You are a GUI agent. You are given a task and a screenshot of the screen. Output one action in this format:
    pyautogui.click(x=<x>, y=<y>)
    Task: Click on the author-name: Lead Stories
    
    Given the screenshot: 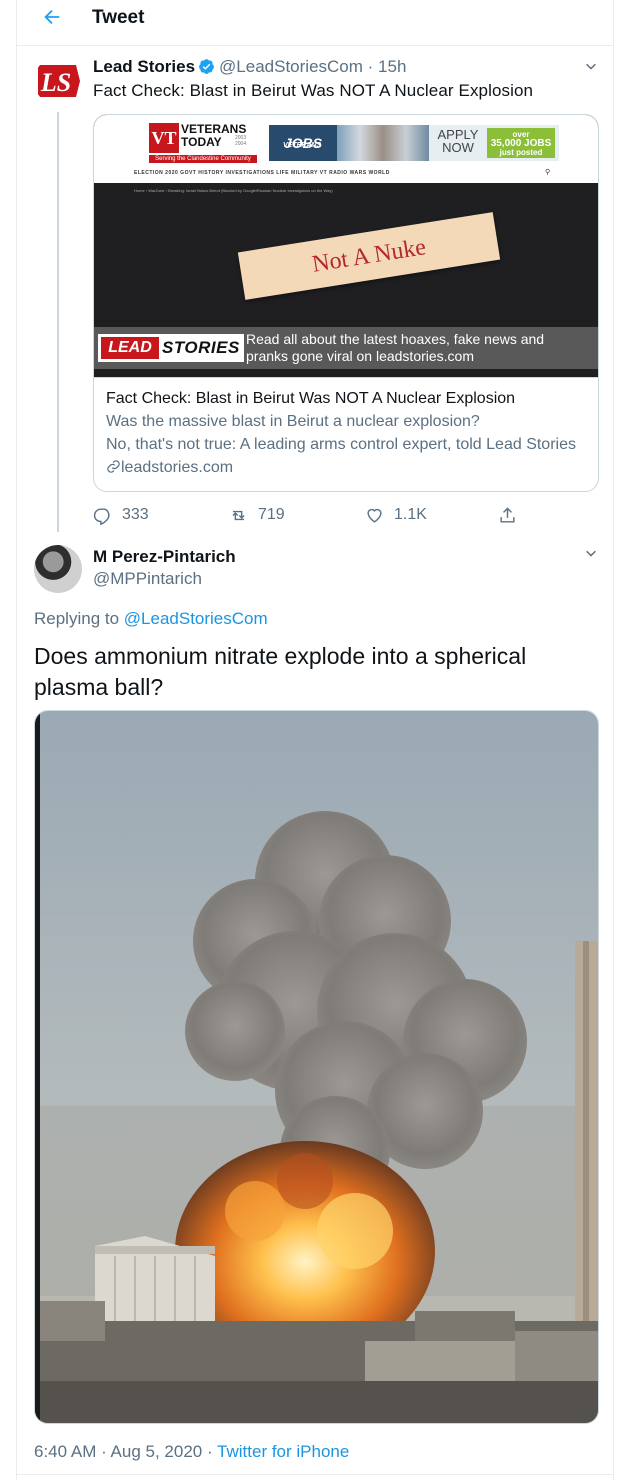 What is the action you would take?
    pyautogui.click(x=144, y=66)
    